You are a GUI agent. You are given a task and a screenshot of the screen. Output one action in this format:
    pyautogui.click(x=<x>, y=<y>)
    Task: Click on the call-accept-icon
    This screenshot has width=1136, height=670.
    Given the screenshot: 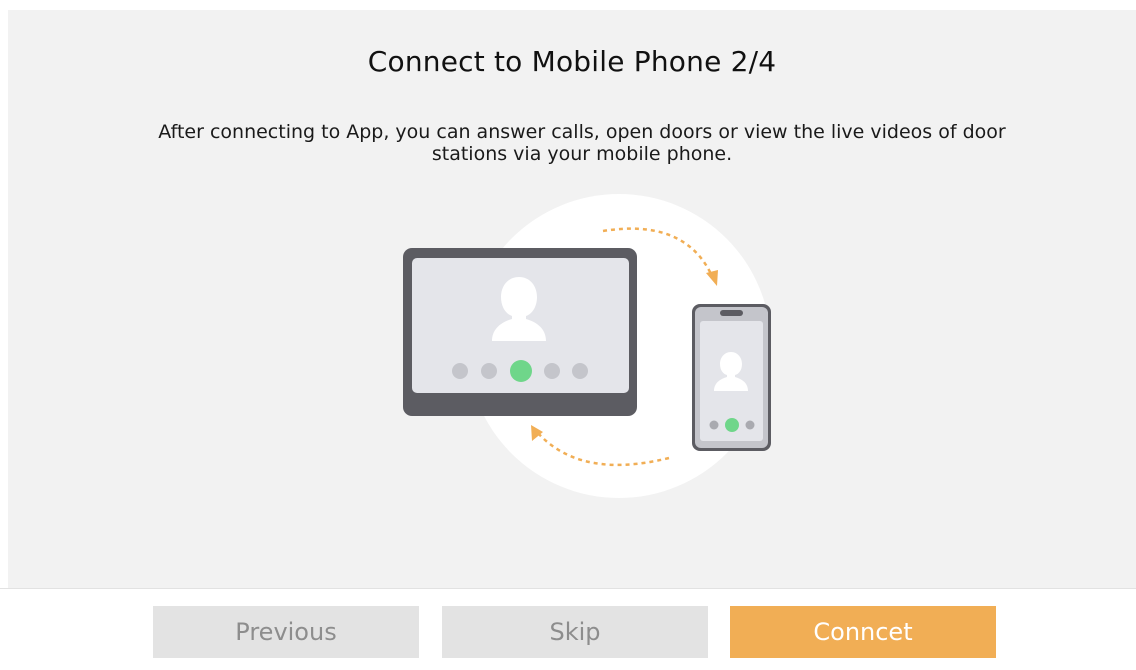 What is the action you would take?
    pyautogui.click(x=521, y=371)
    